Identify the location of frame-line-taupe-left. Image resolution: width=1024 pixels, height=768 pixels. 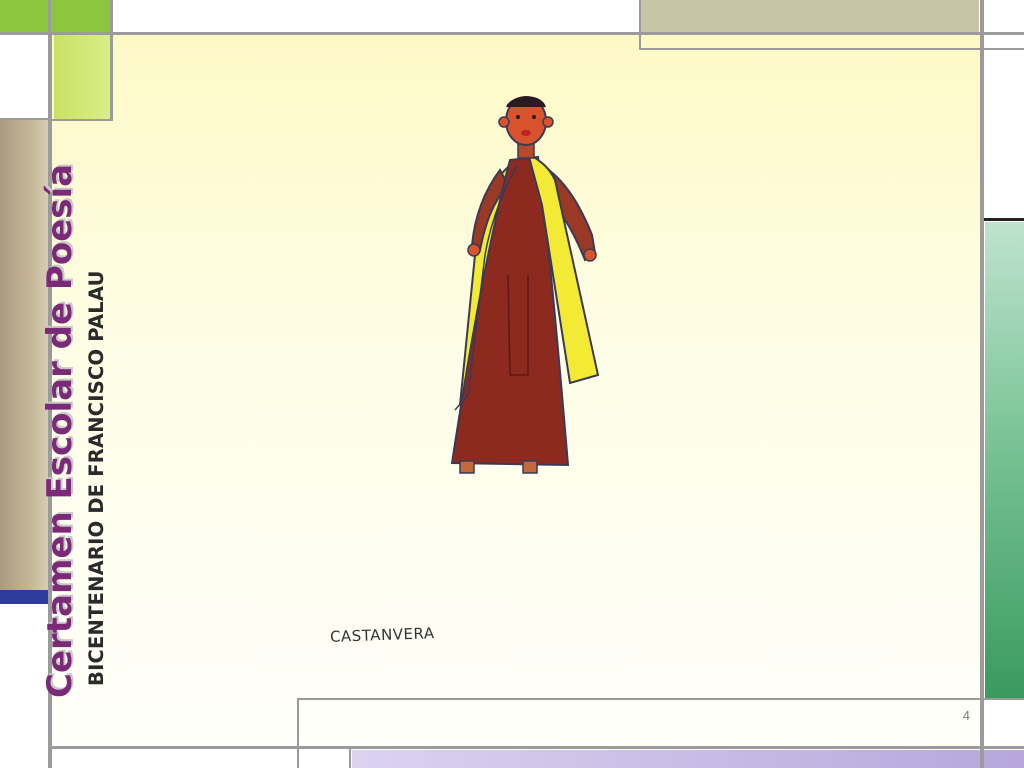
(640, 25).